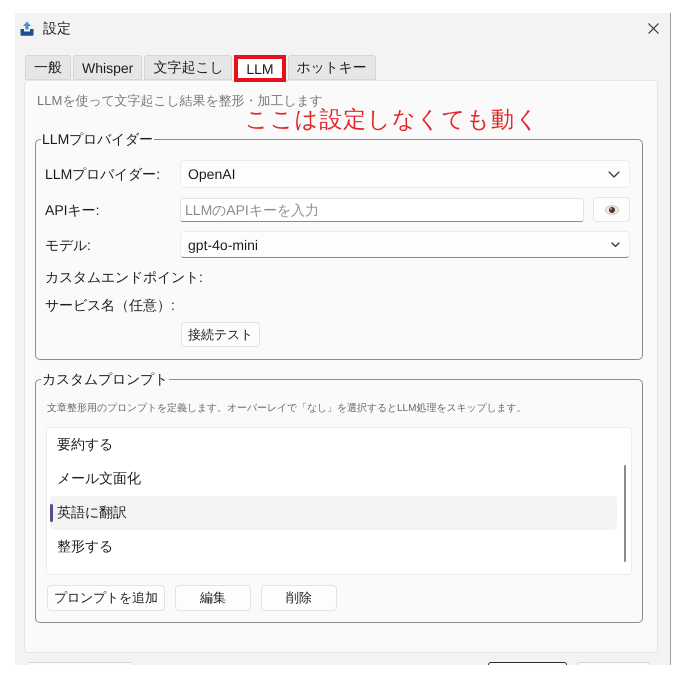 Image resolution: width=687 pixels, height=681 pixels. I want to click on prompt-action-button: 編集, so click(213, 598).